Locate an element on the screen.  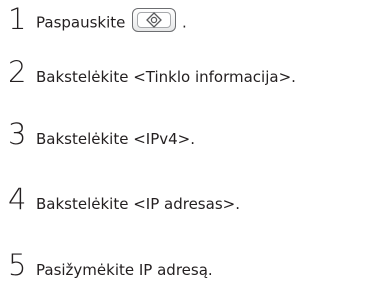
step-text: Pasižymėkite IP adresą. is located at coordinates (124, 270).